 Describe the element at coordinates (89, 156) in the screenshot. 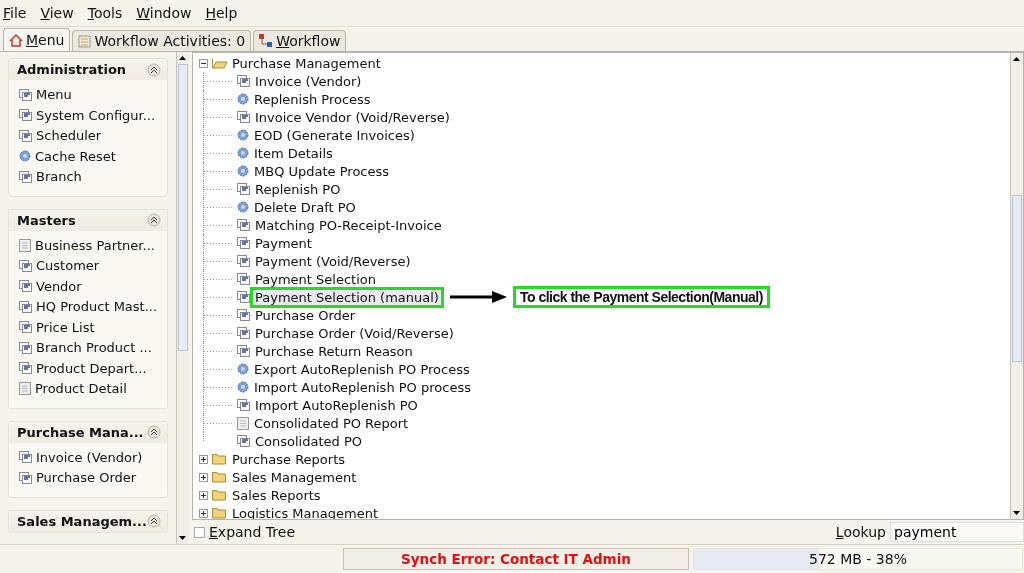

I see `sidebar-item: Cache Reset` at that location.